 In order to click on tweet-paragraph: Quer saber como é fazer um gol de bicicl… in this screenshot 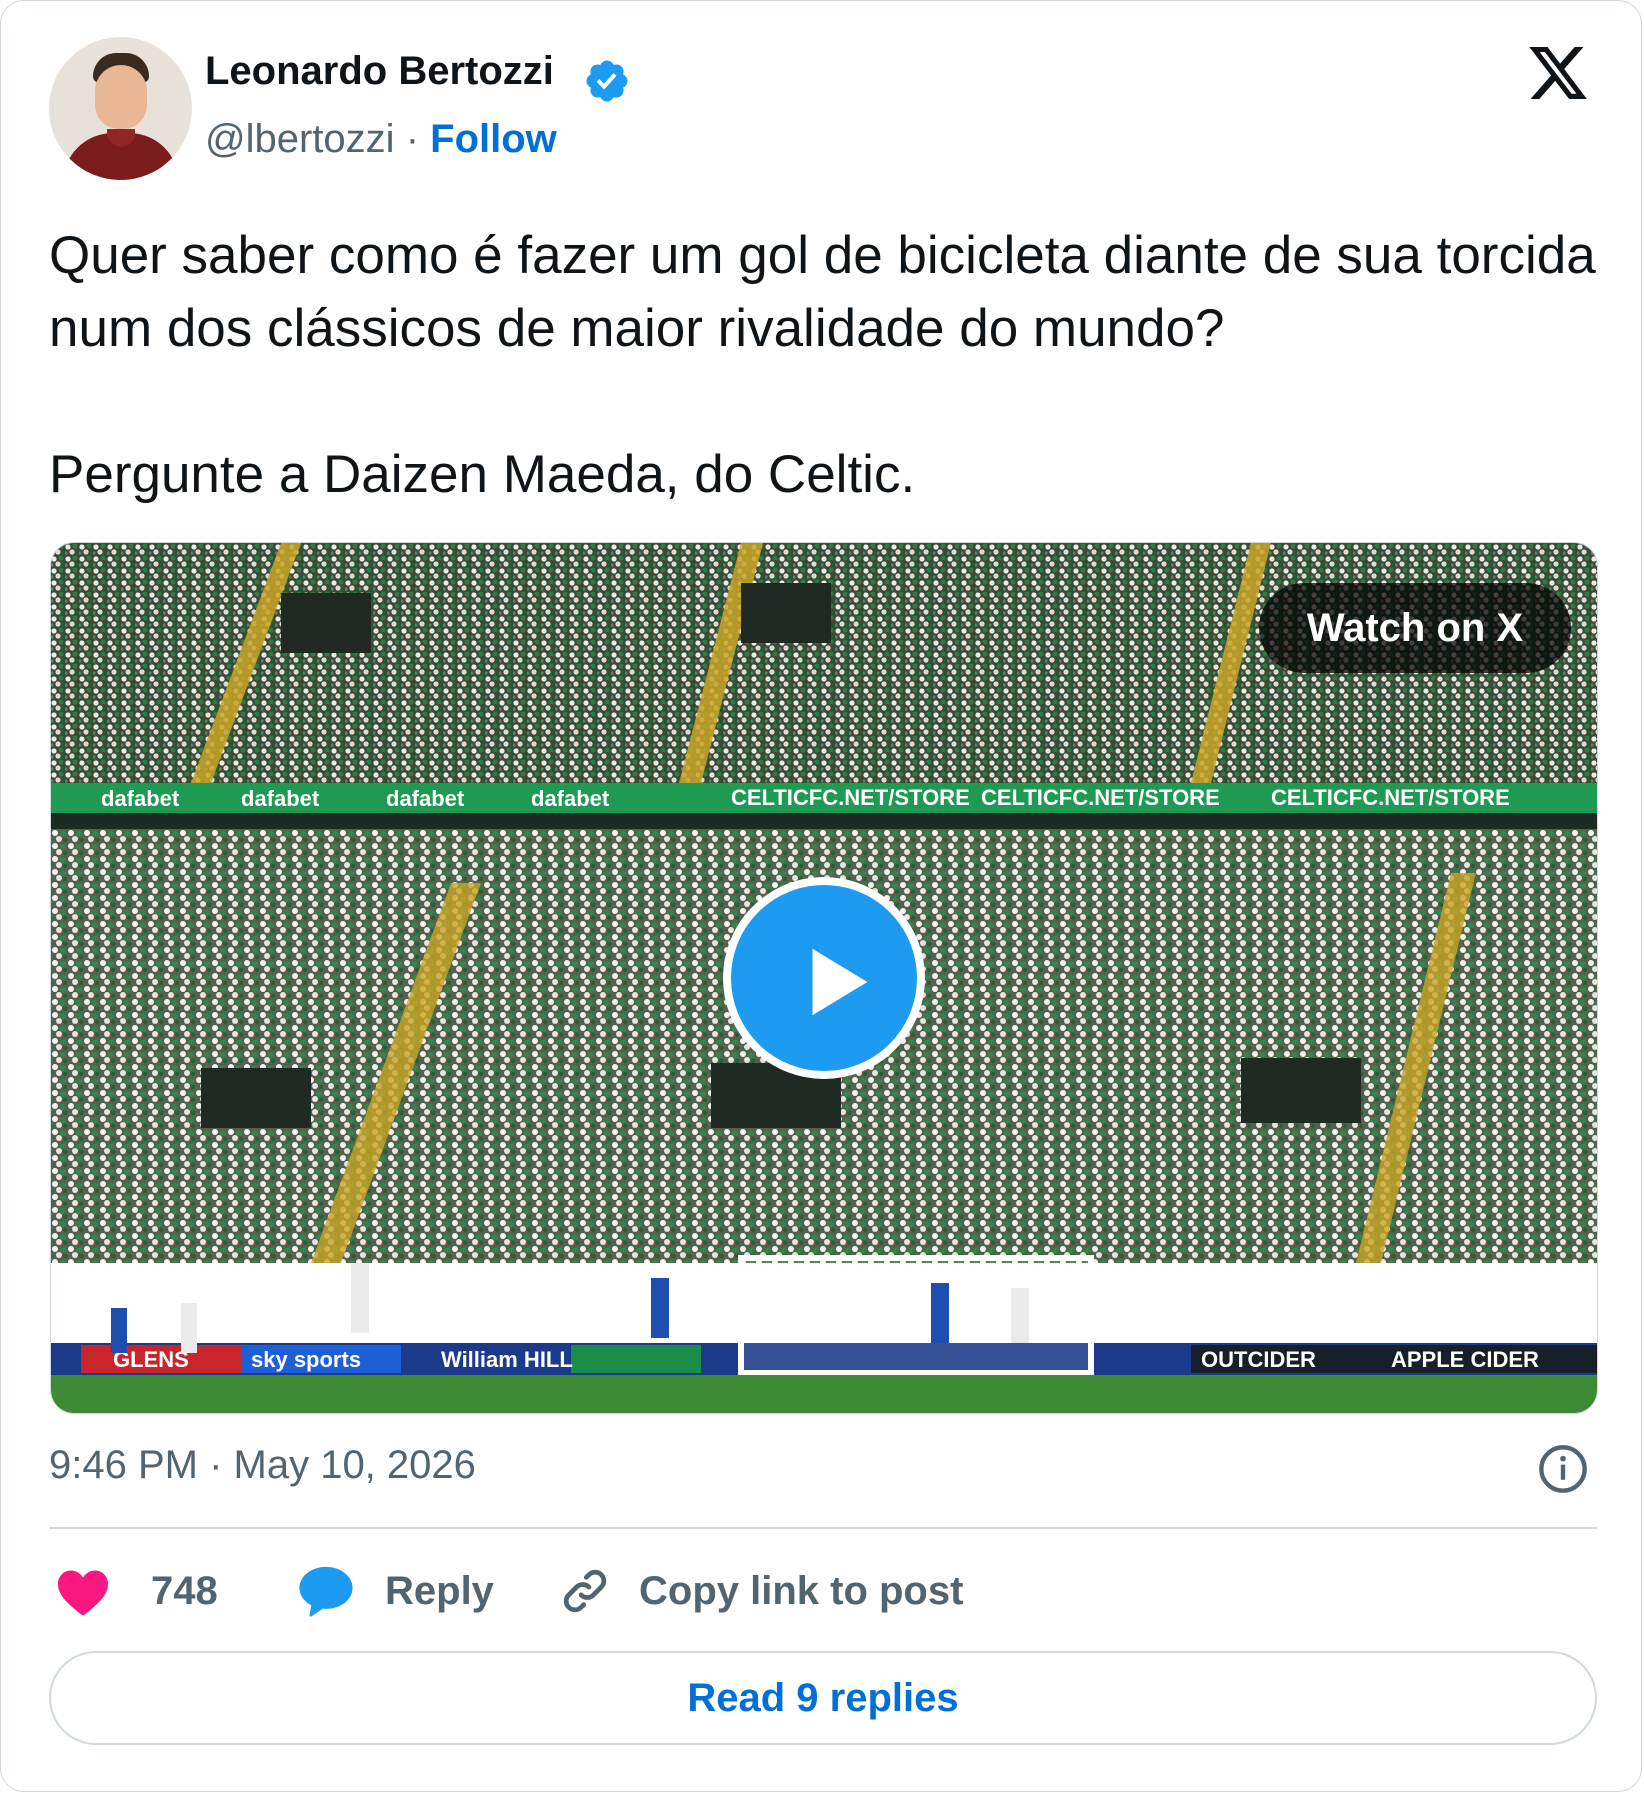, I will do `click(822, 292)`.